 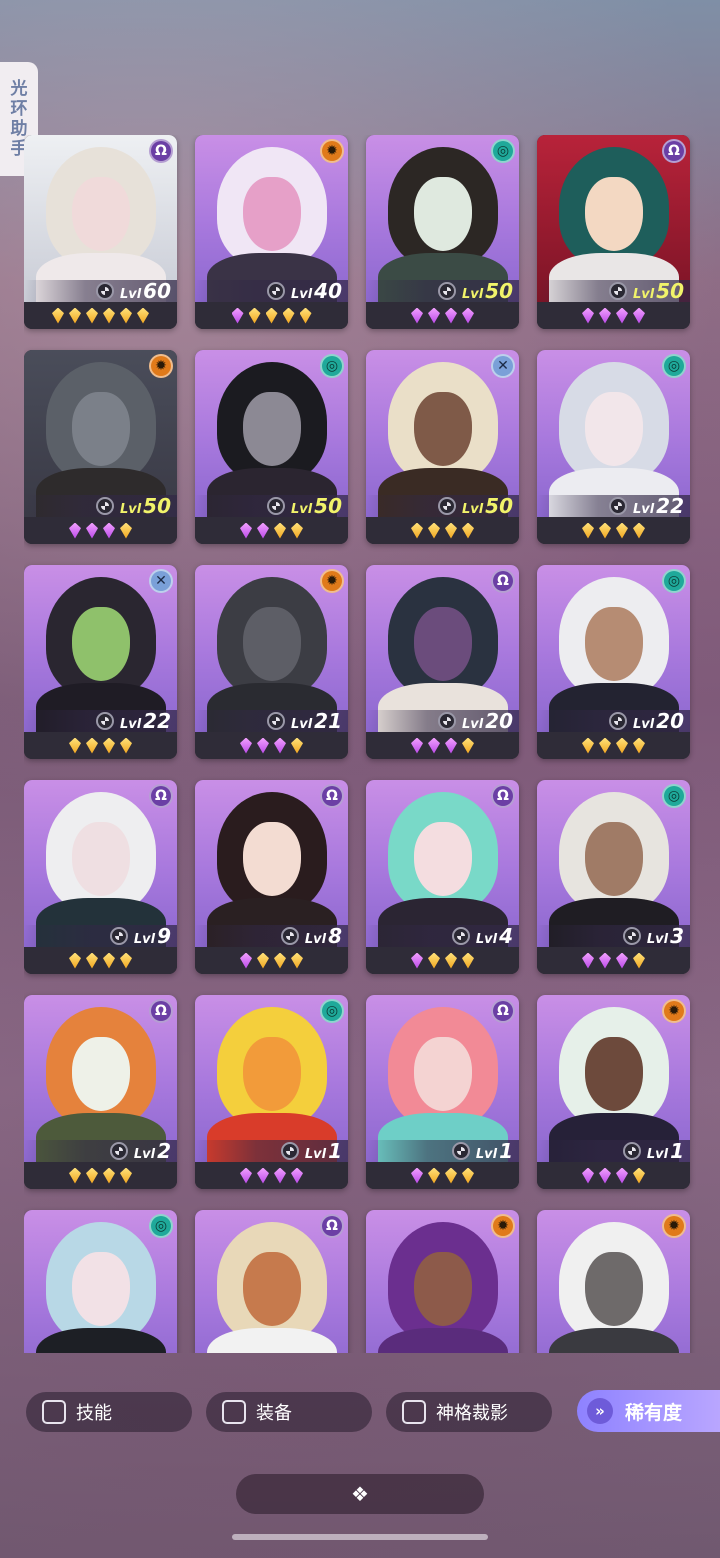 What do you see at coordinates (503, 366) in the screenshot?
I see `cross-class-icon: ✕` at bounding box center [503, 366].